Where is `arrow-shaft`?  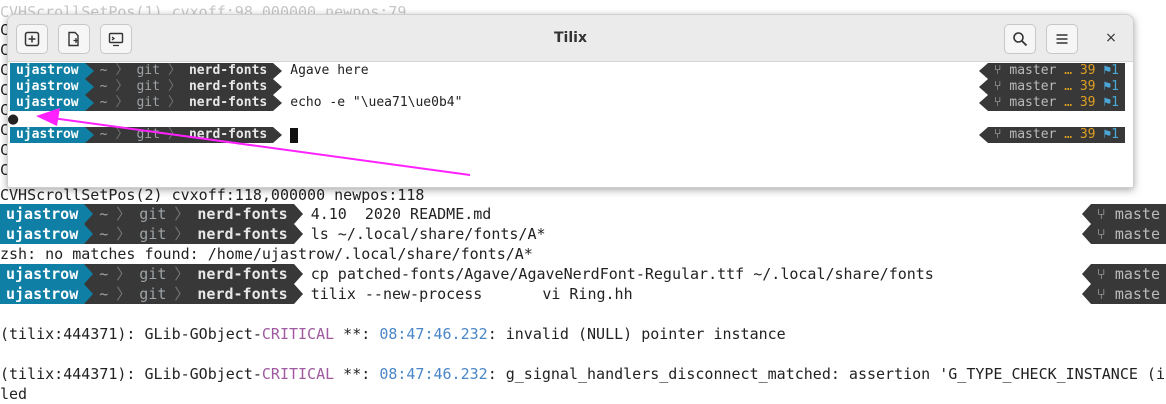
arrow-shaft is located at coordinates (261, 146).